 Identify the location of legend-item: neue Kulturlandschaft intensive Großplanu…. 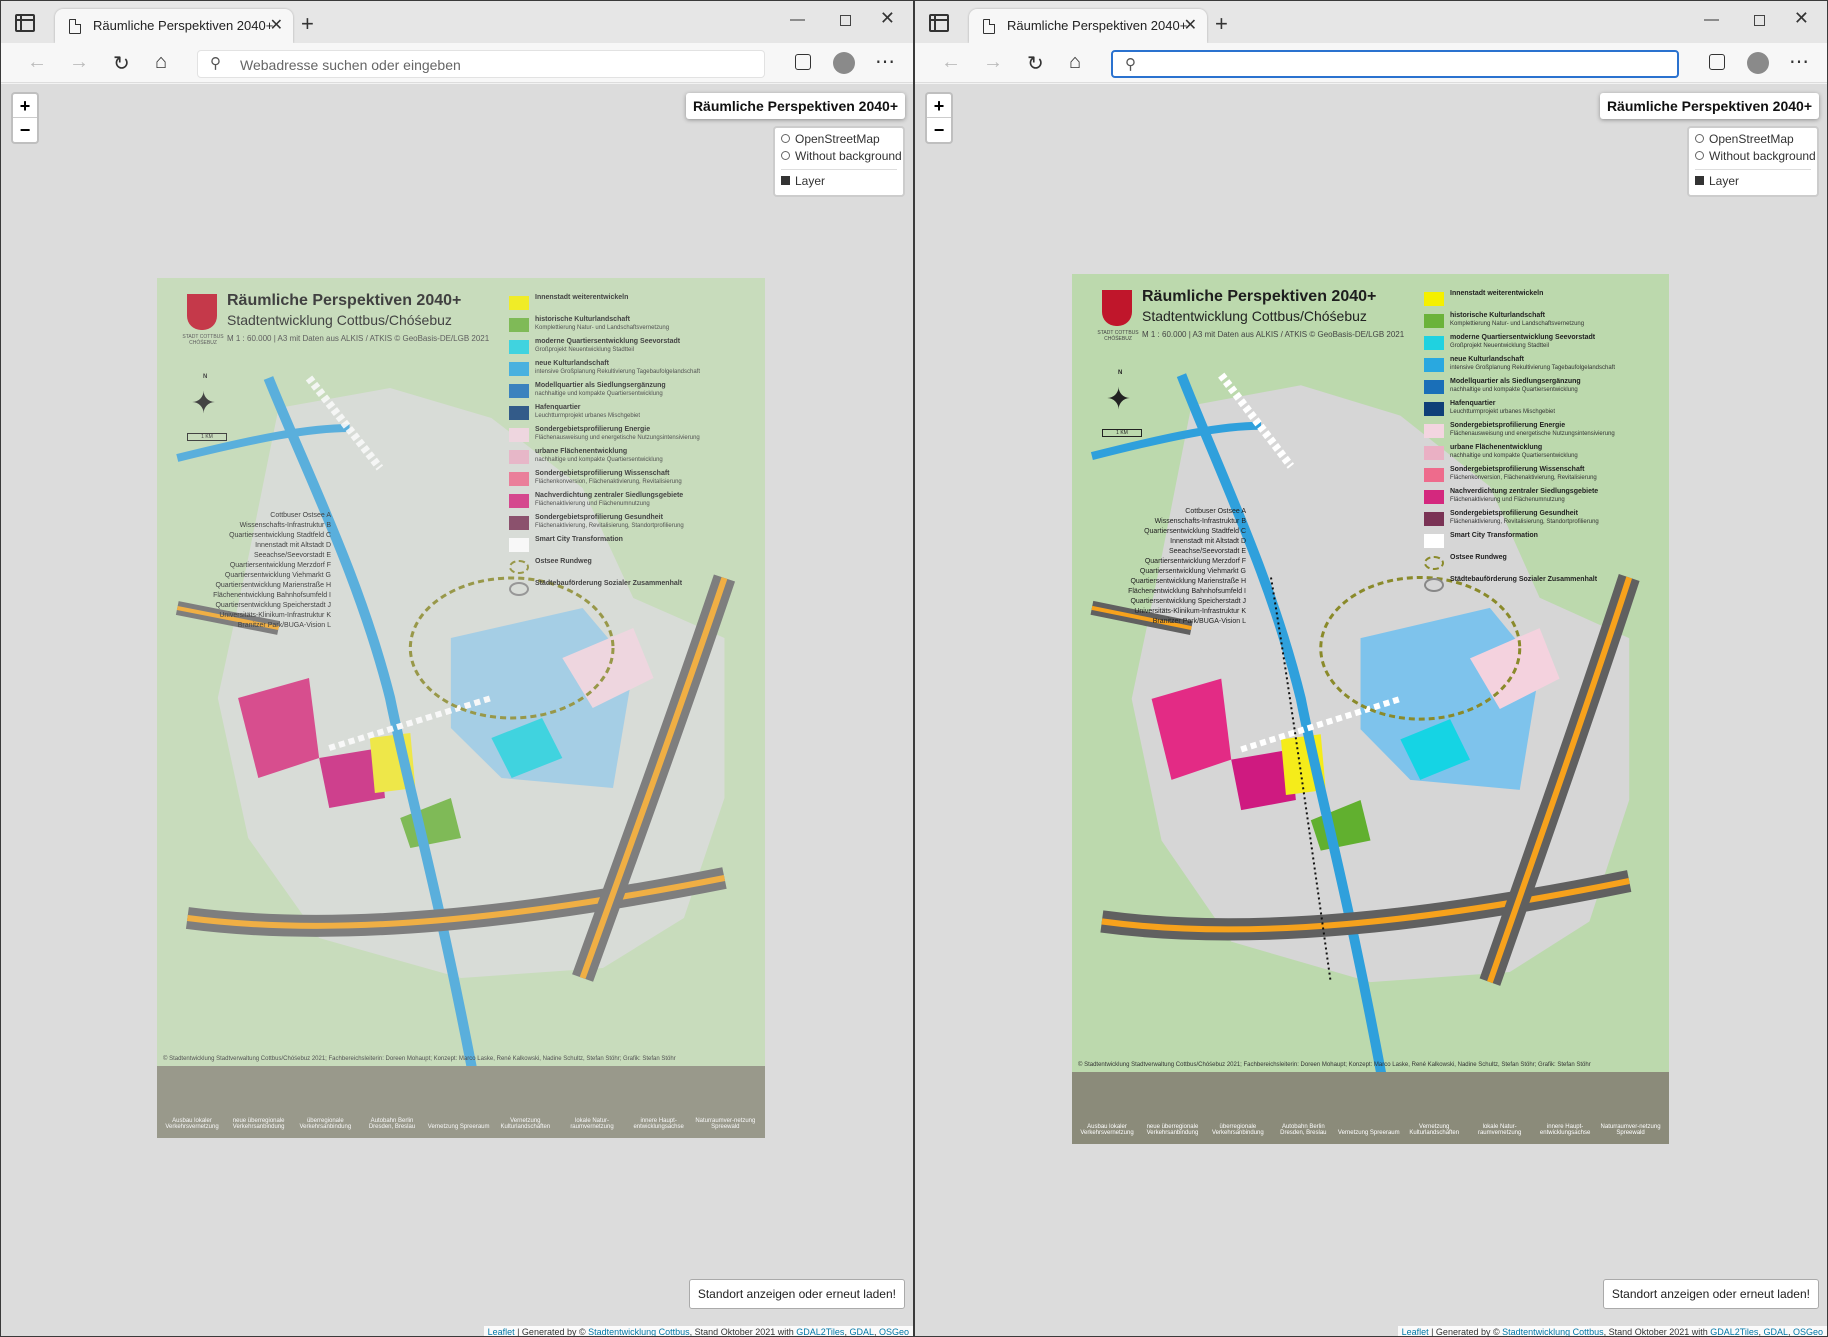
(1544, 367).